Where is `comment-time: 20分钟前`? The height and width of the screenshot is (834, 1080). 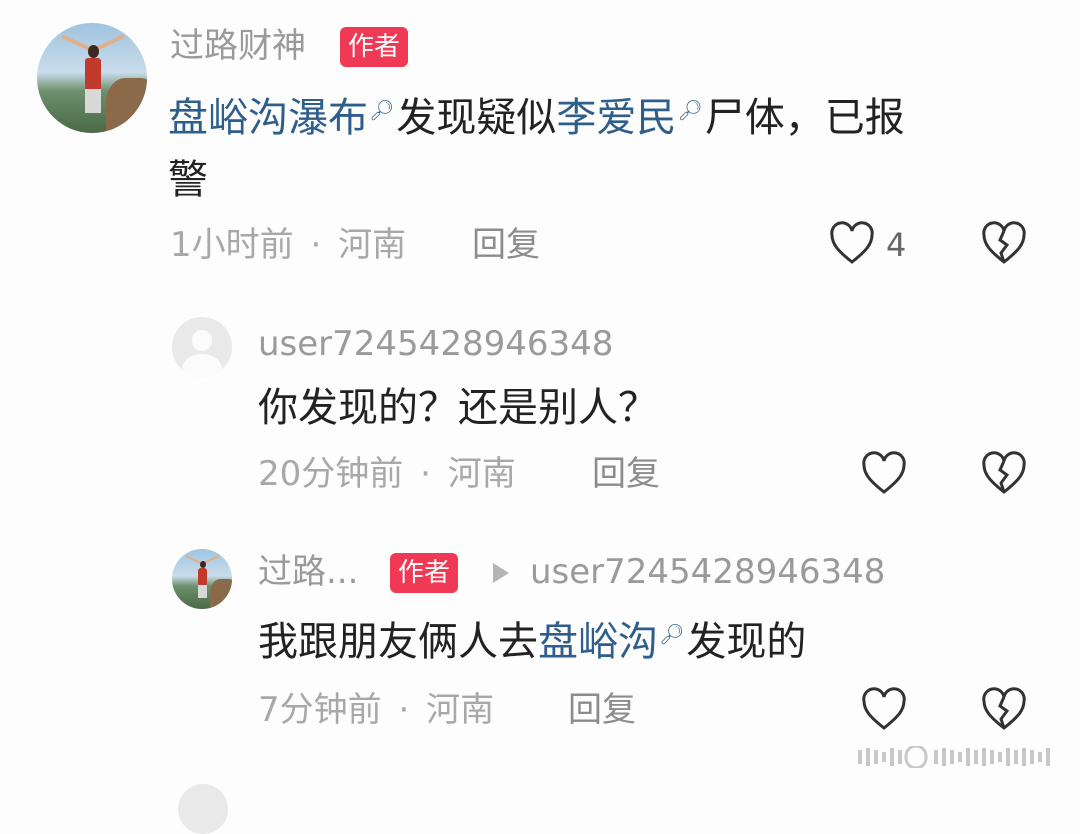 comment-time: 20分钟前 is located at coordinates (331, 474).